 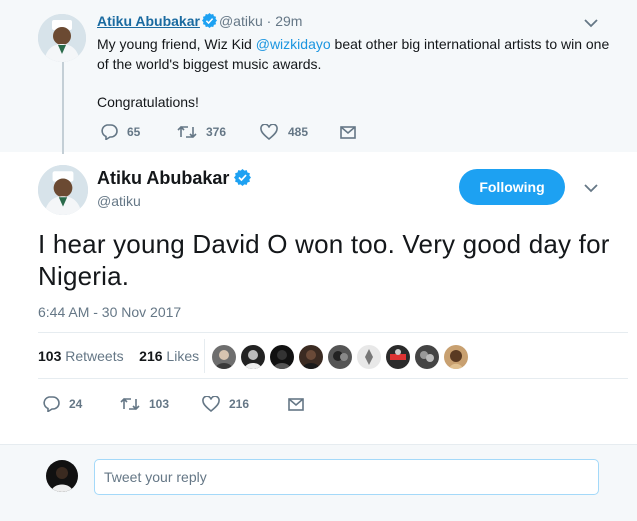 I want to click on retweet-button: 376, so click(x=218, y=132).